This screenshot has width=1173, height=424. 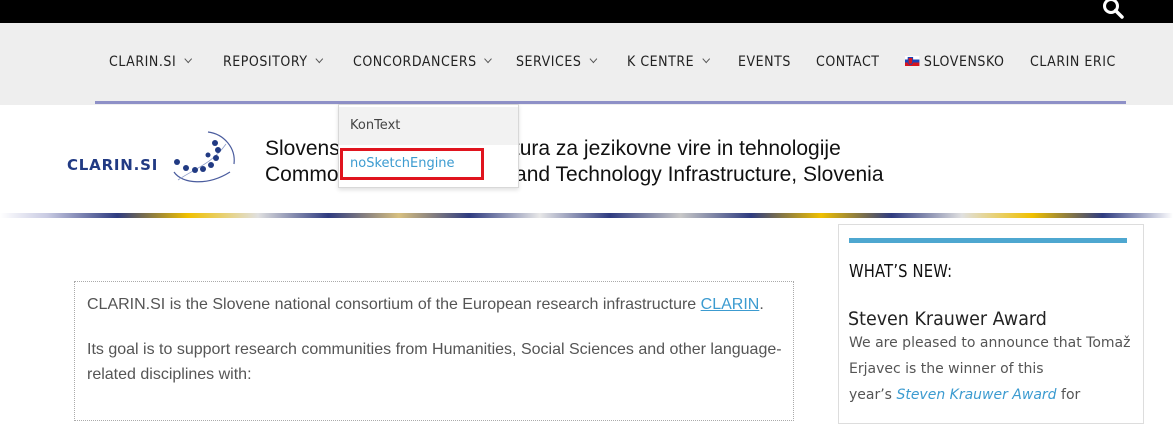 I want to click on nav-item-label: SLOVENSKO, so click(x=964, y=62).